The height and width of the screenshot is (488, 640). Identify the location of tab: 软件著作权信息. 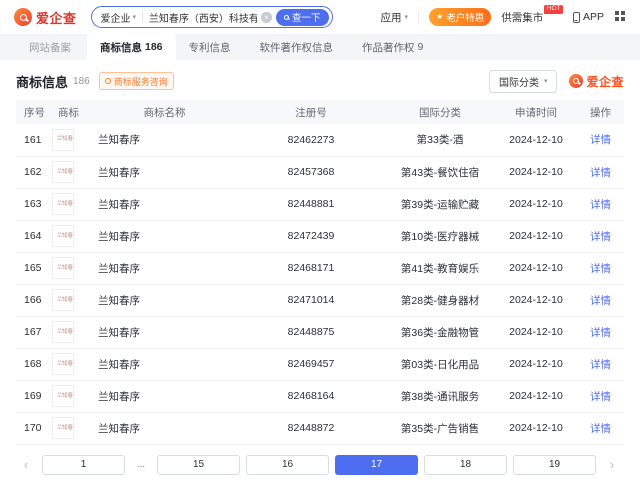
(298, 47).